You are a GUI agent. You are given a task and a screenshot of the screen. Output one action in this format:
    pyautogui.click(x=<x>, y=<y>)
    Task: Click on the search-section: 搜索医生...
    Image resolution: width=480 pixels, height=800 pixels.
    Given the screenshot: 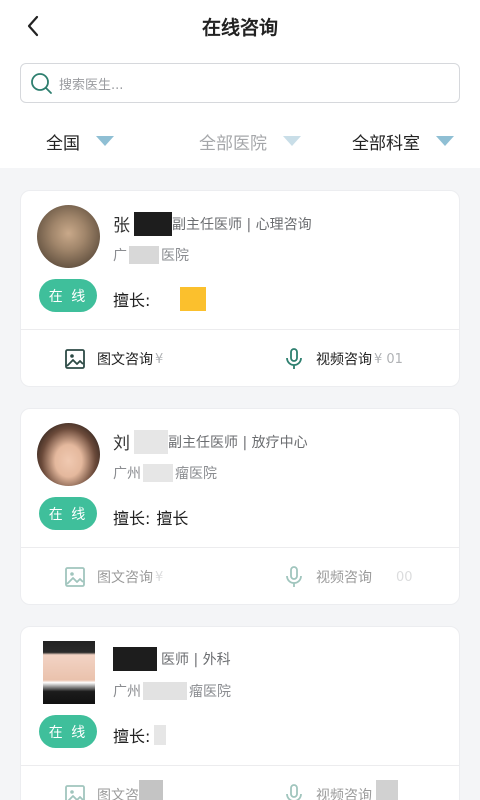 What is the action you would take?
    pyautogui.click(x=240, y=82)
    